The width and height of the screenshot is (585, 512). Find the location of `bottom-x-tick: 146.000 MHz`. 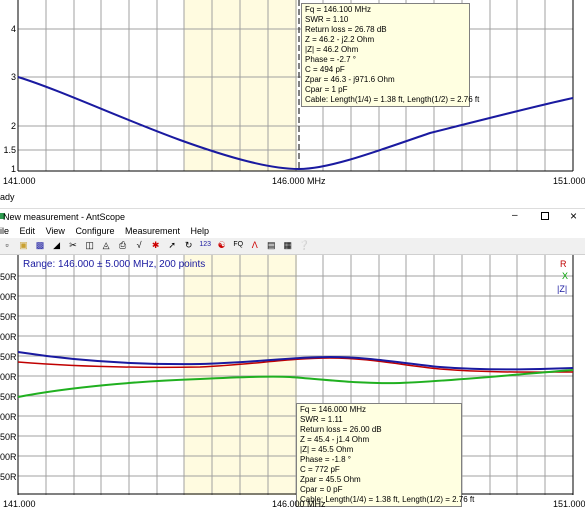

bottom-x-tick: 146.000 MHz is located at coordinates (299, 504).